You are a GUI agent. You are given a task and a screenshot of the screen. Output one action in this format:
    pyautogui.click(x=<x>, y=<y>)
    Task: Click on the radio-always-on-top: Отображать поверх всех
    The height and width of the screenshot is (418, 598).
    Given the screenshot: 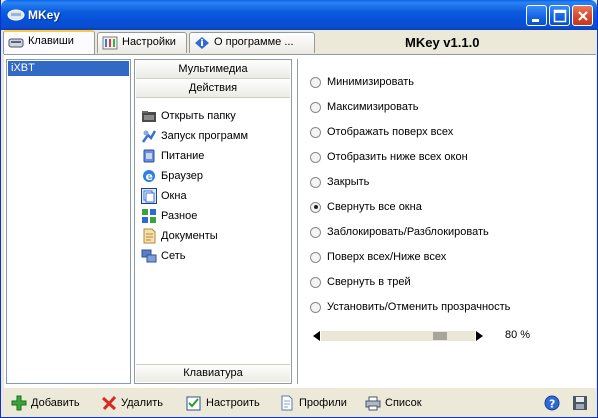 What is the action you would take?
    pyautogui.click(x=381, y=132)
    